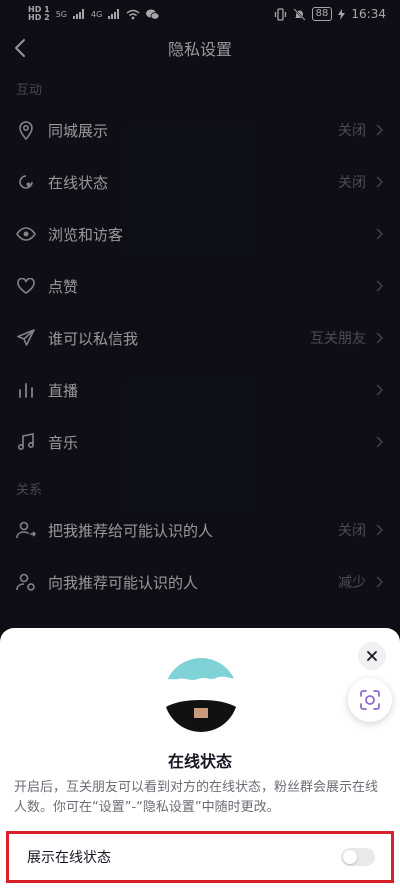 The image size is (400, 888). What do you see at coordinates (20, 48) in the screenshot?
I see `back-arrow-icon` at bounding box center [20, 48].